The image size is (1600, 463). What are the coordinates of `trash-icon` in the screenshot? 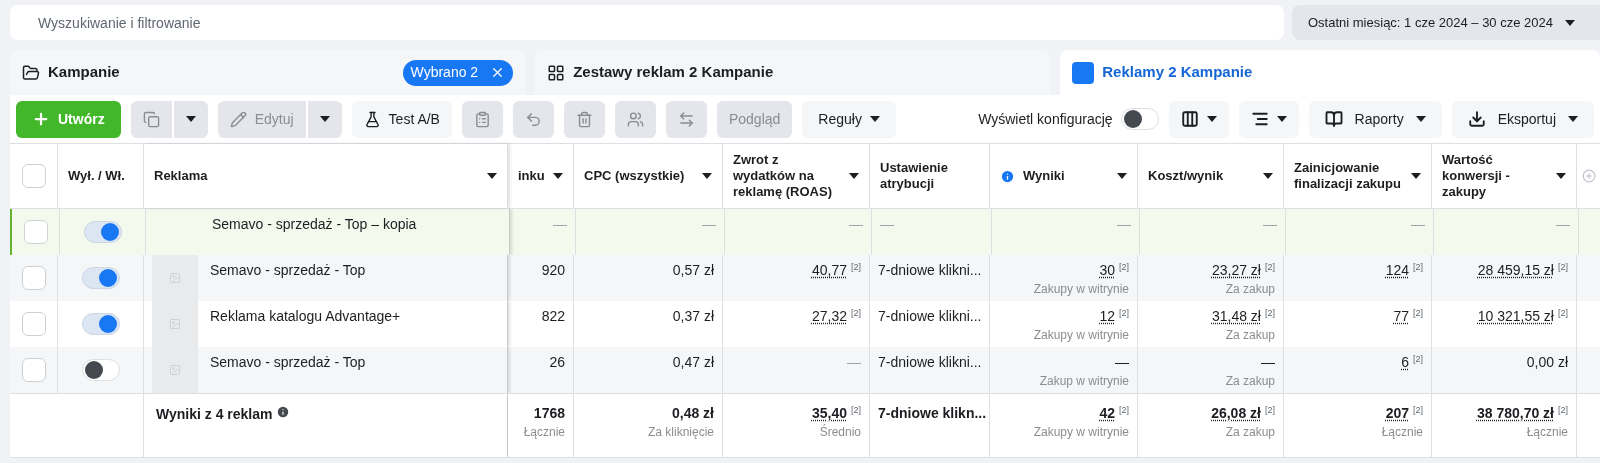 It's located at (584, 119).